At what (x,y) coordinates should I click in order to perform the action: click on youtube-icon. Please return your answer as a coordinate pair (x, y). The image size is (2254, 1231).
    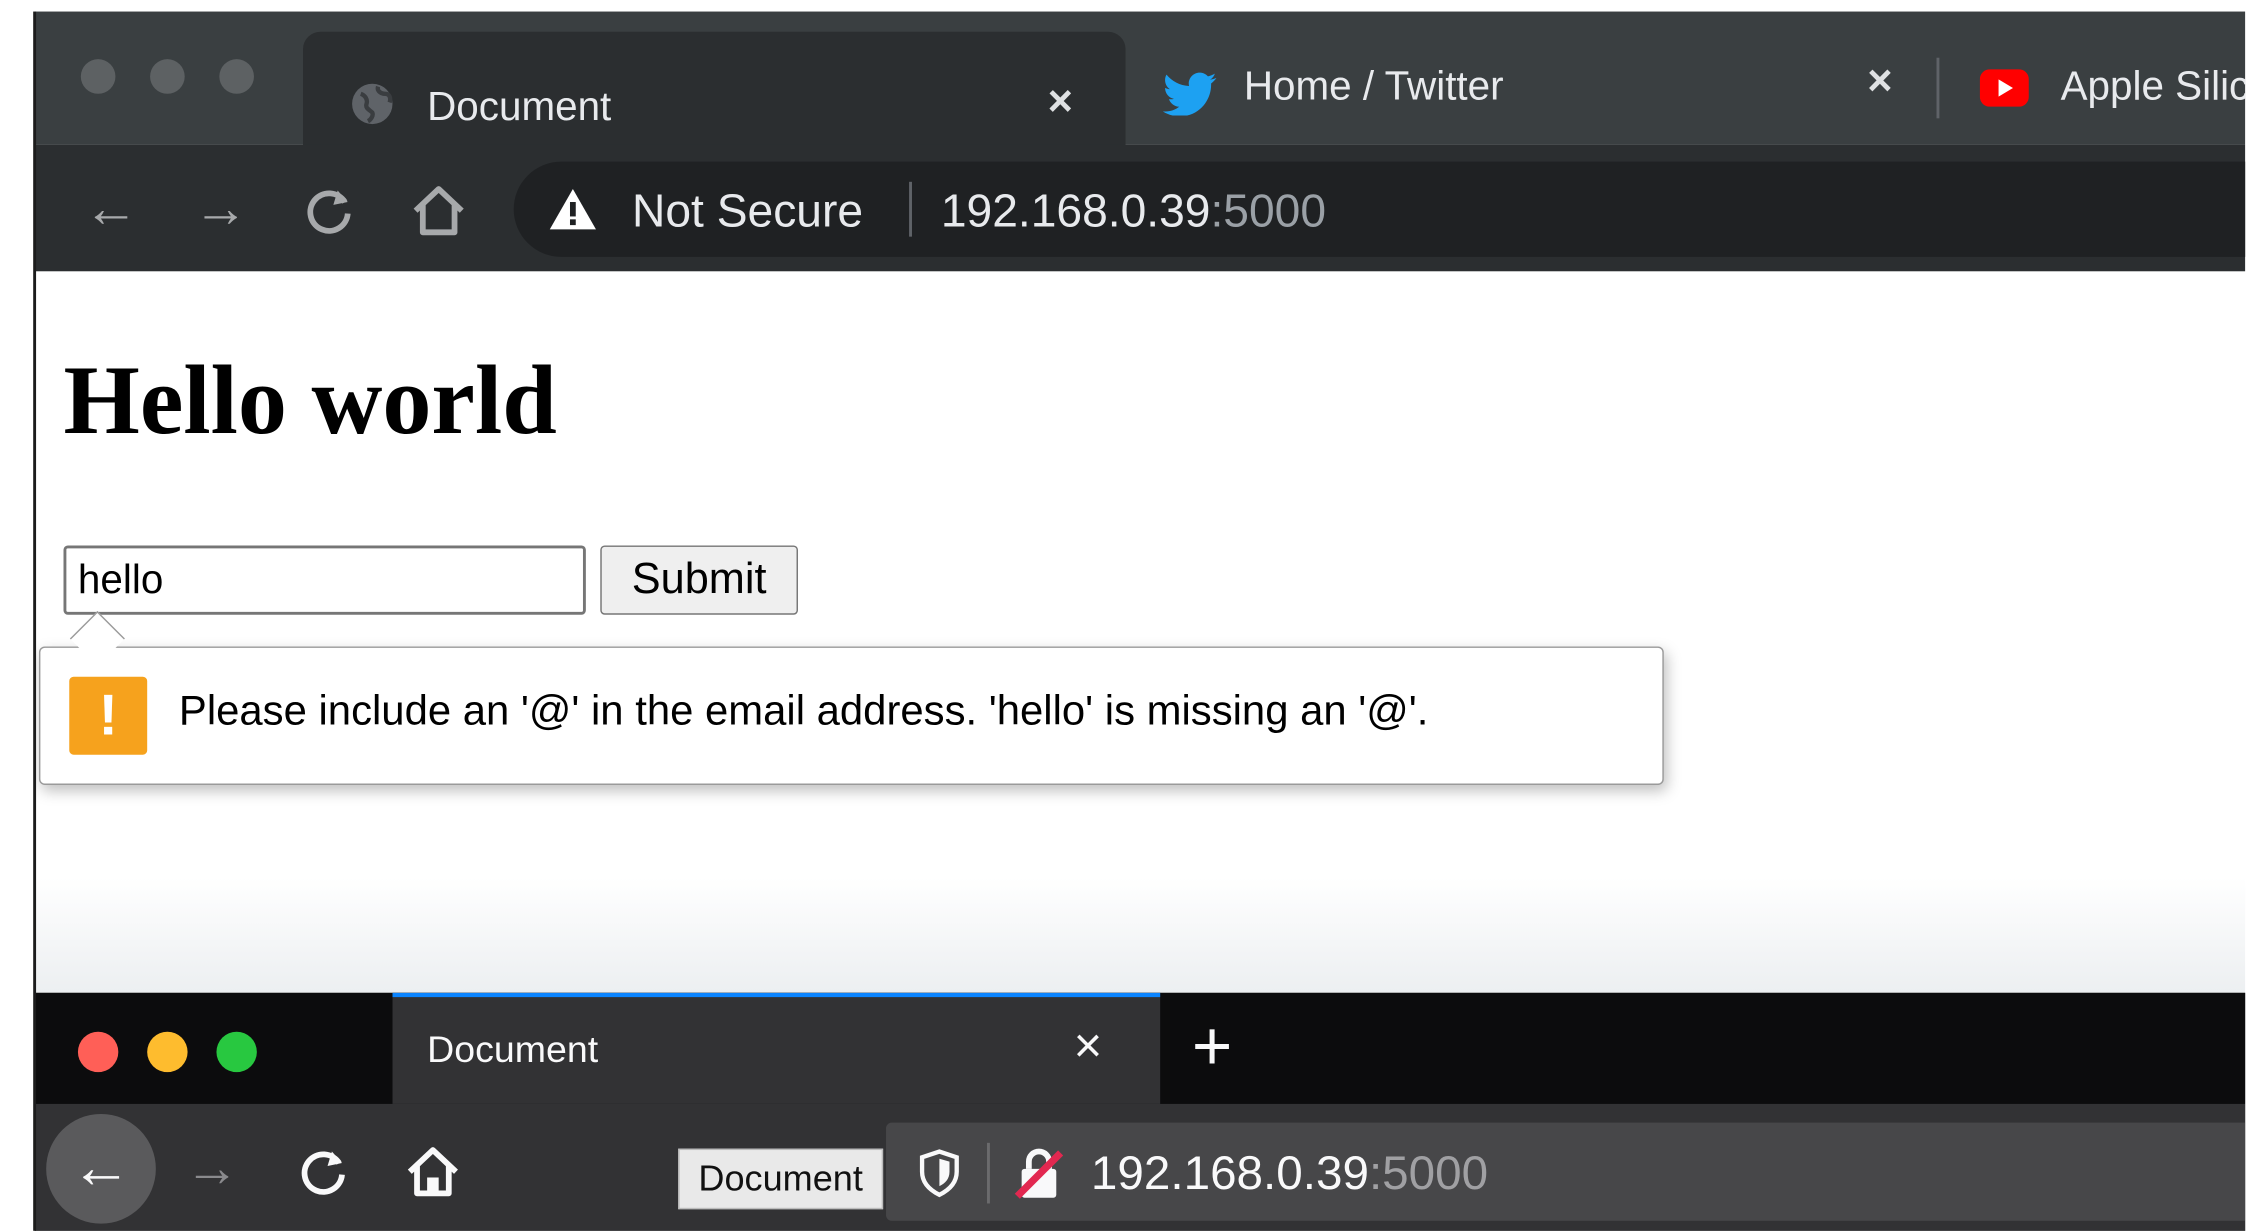
    Looking at the image, I should click on (2004, 88).